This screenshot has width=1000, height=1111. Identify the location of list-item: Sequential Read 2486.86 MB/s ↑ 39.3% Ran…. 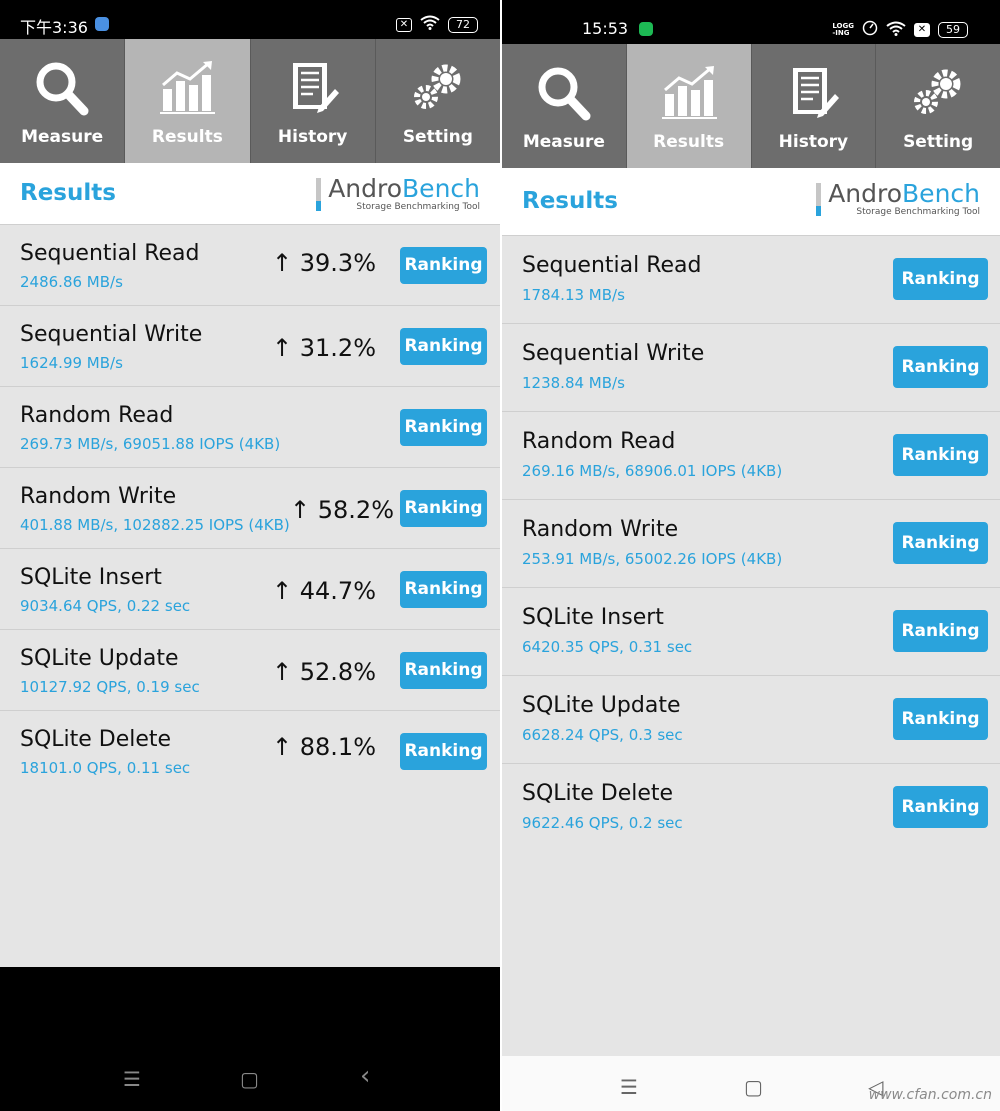
(250, 265).